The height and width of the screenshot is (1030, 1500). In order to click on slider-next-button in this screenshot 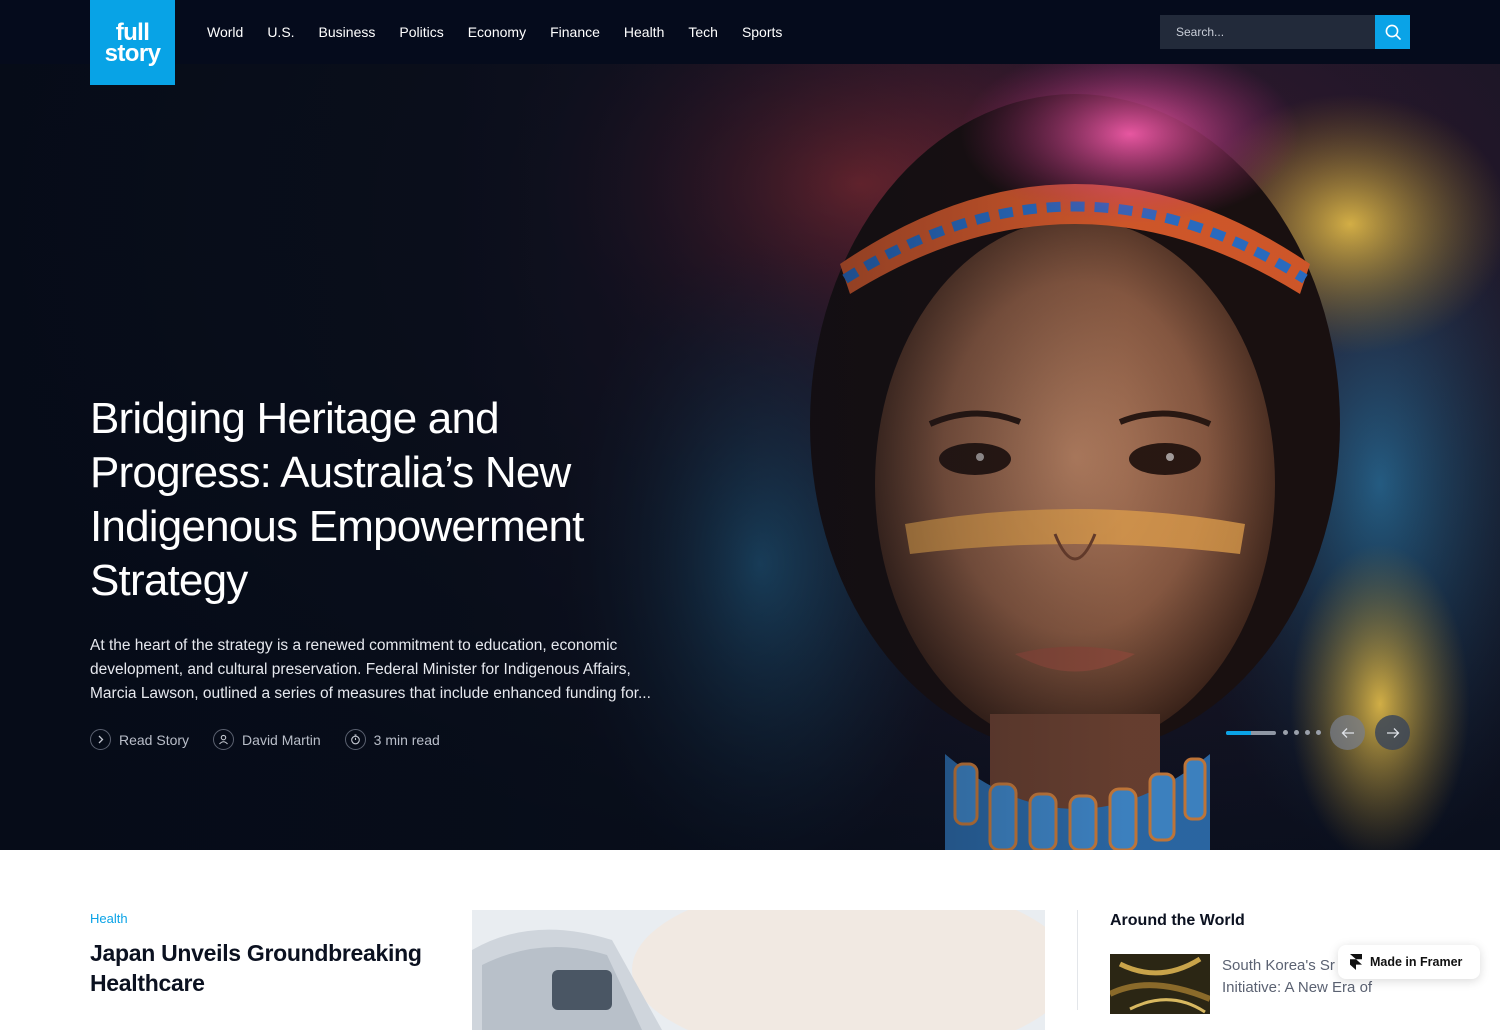, I will do `click(1392, 732)`.